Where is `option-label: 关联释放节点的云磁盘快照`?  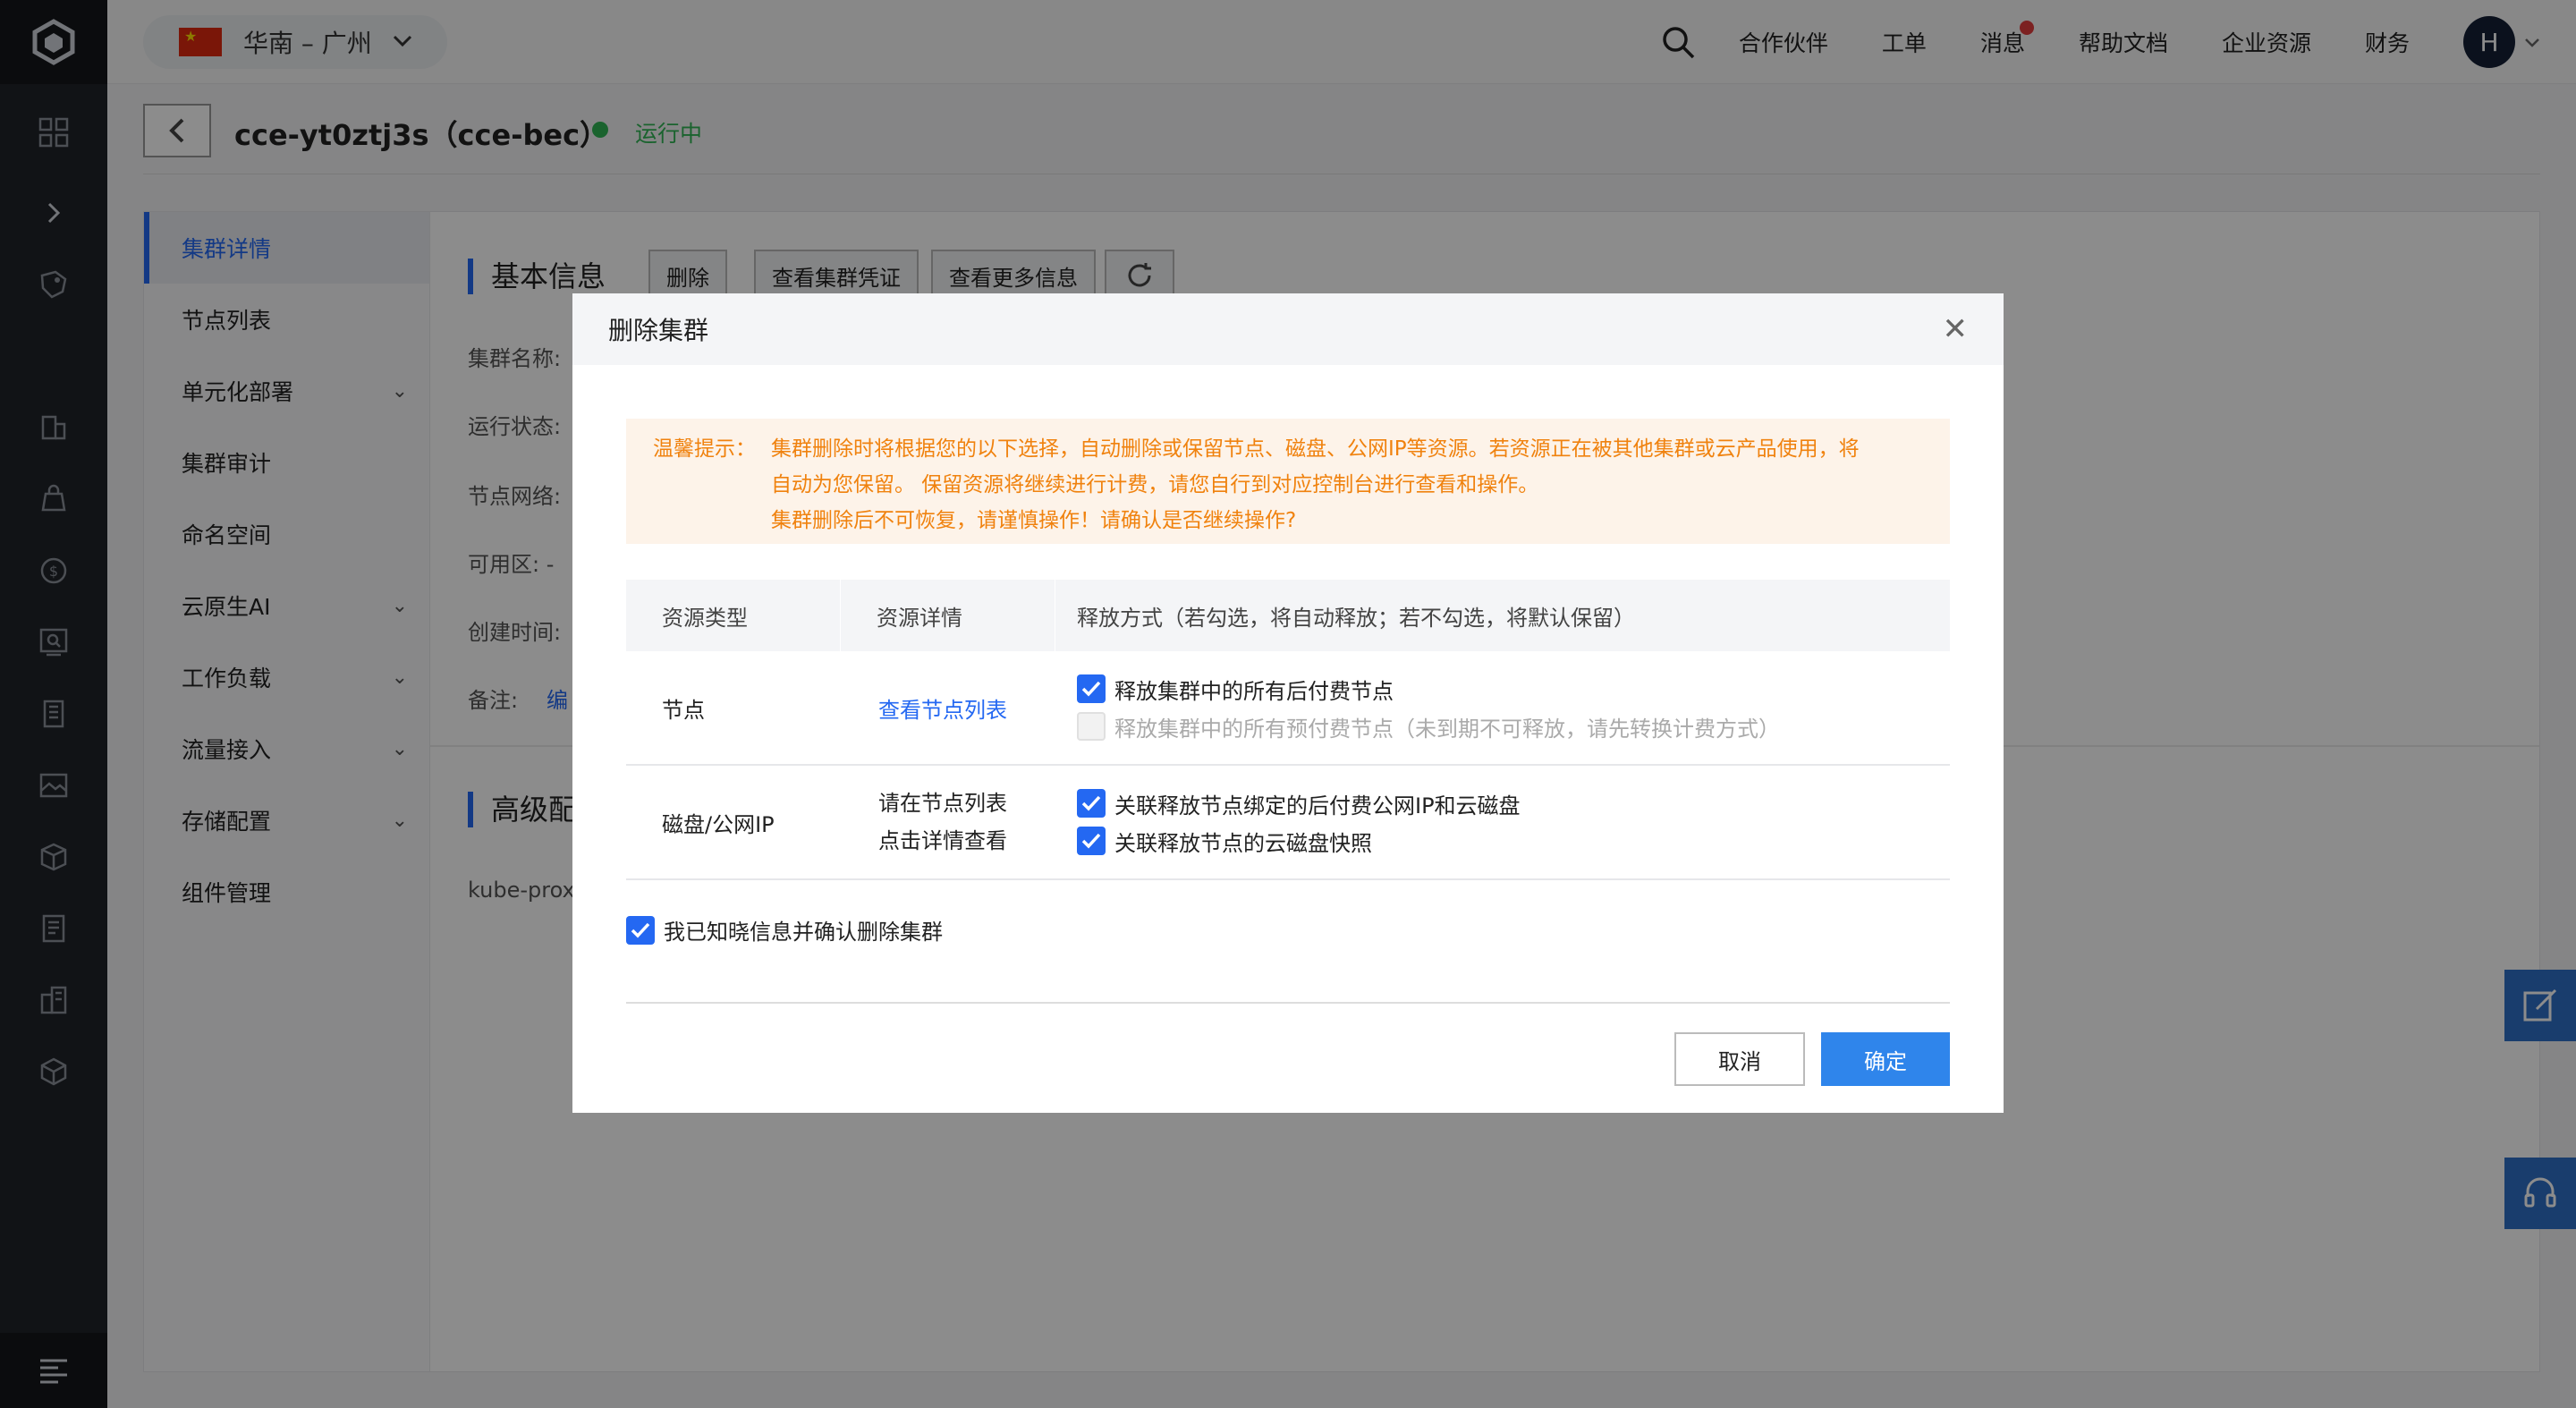 option-label: 关联释放节点的云磁盘快照 is located at coordinates (1243, 843).